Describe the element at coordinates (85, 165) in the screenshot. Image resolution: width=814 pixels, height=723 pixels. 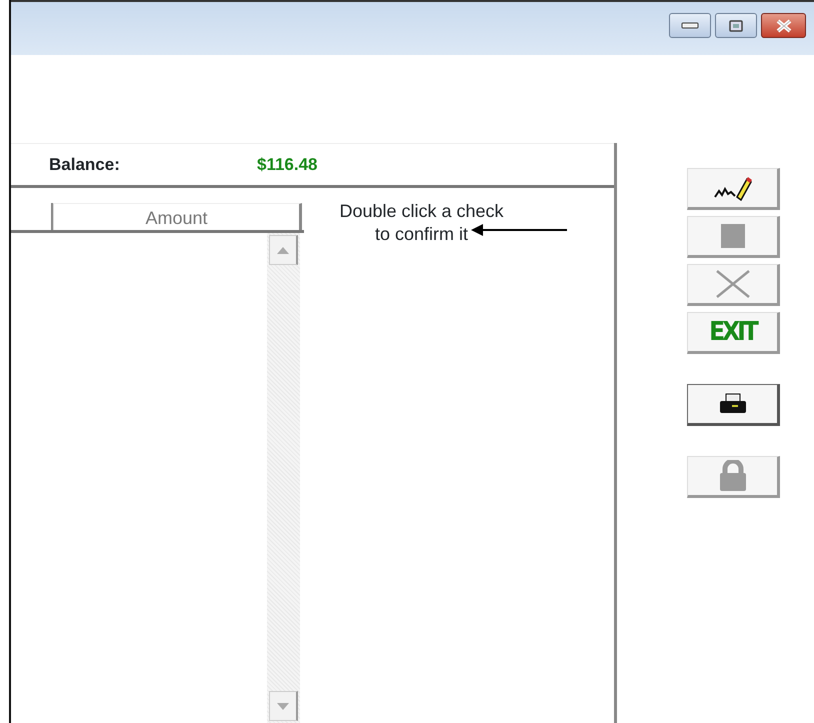
I see `balance-label: Balance:` at that location.